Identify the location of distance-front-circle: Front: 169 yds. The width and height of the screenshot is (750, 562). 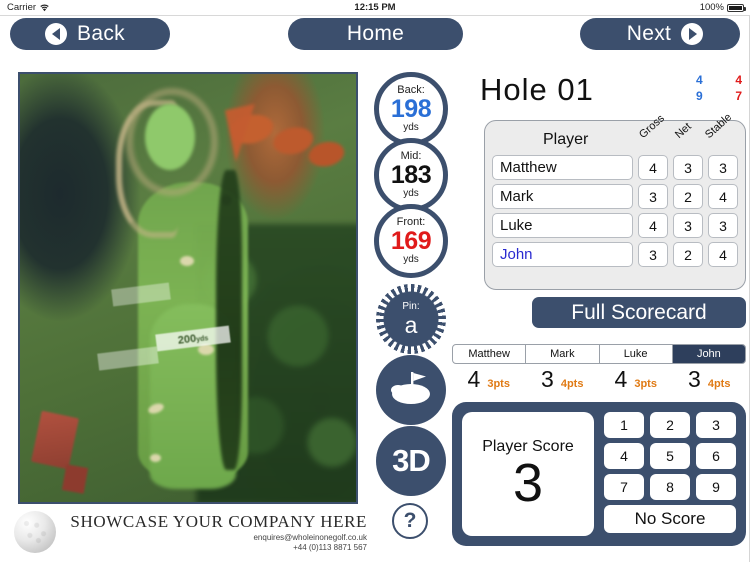
(411, 241).